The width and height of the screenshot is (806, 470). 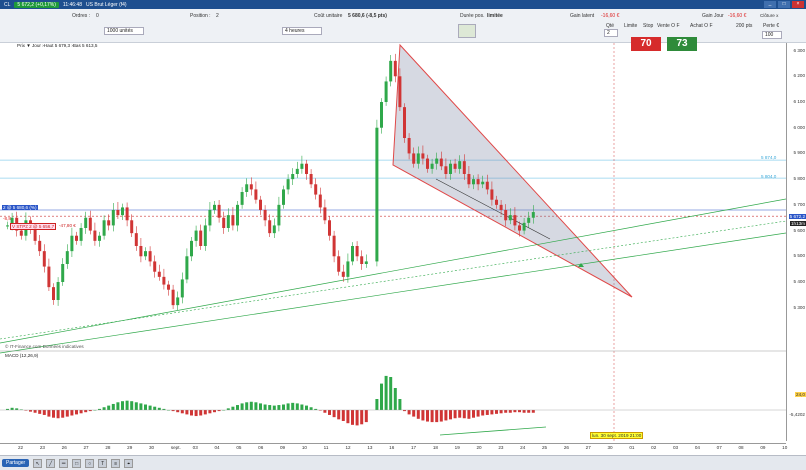 I want to click on level-tag-2: 5 804,0, so click(x=769, y=176).